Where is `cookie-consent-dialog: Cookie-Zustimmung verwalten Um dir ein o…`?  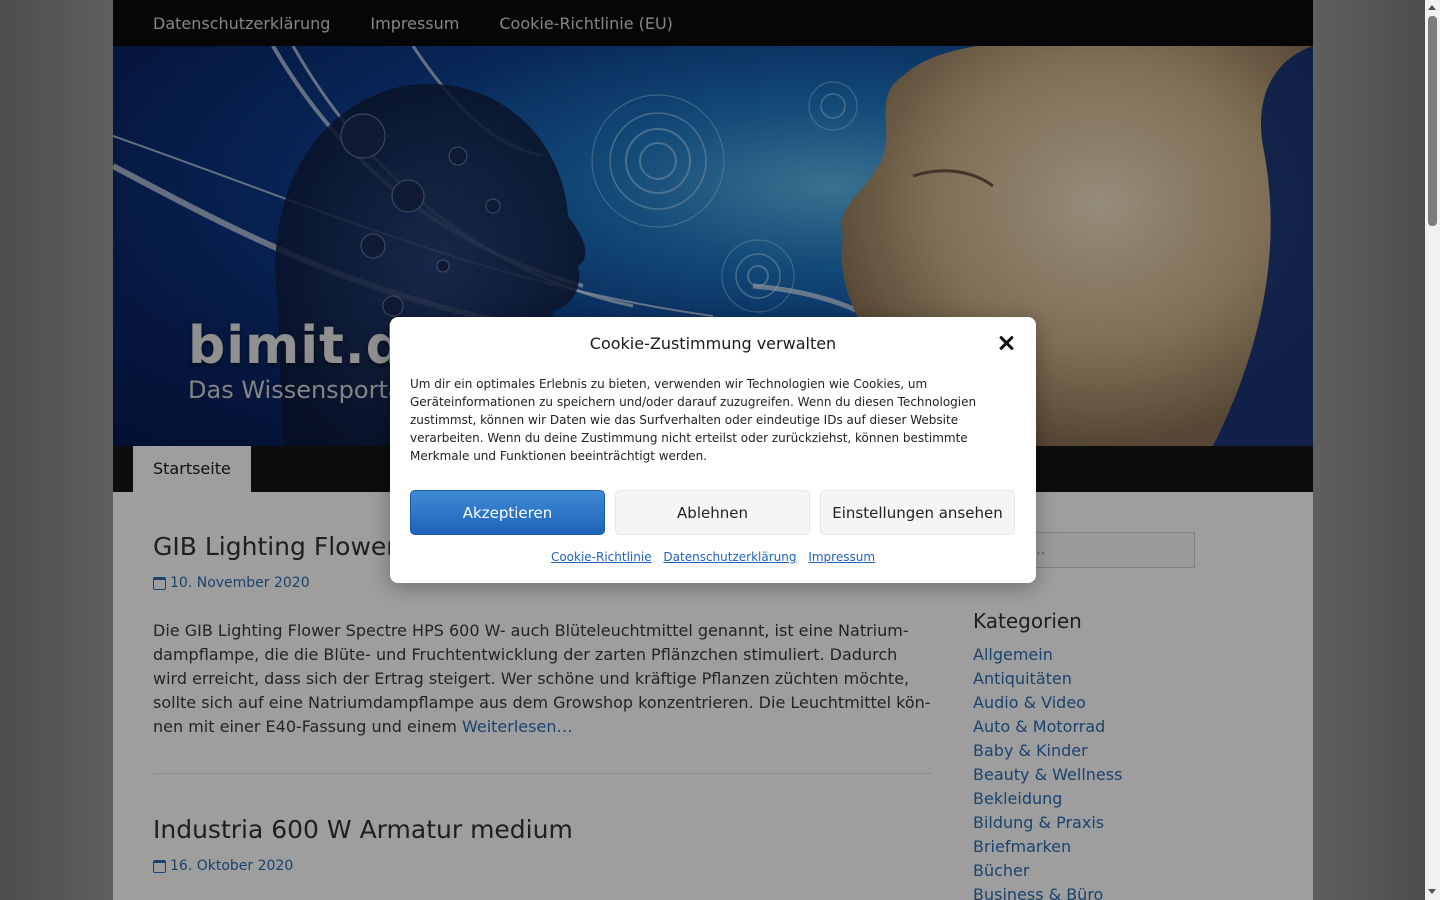
cookie-consent-dialog: Cookie-Zustimmung verwalten Um dir ein o… is located at coordinates (713, 450).